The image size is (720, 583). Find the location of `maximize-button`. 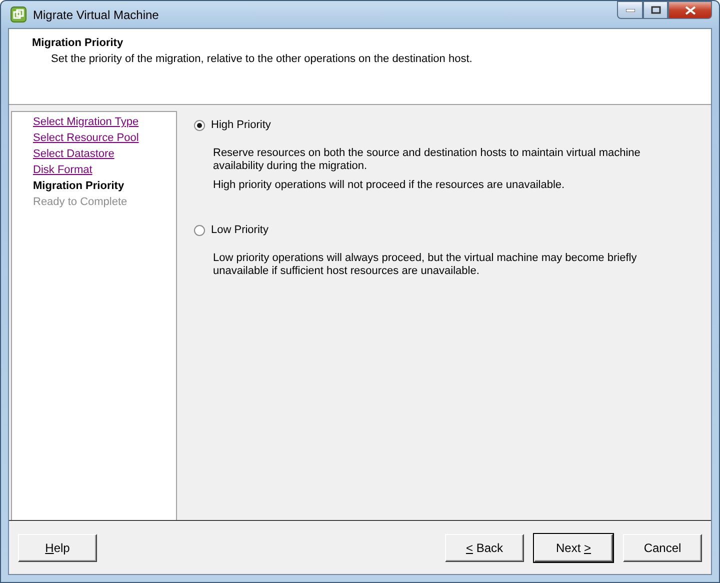

maximize-button is located at coordinates (655, 10).